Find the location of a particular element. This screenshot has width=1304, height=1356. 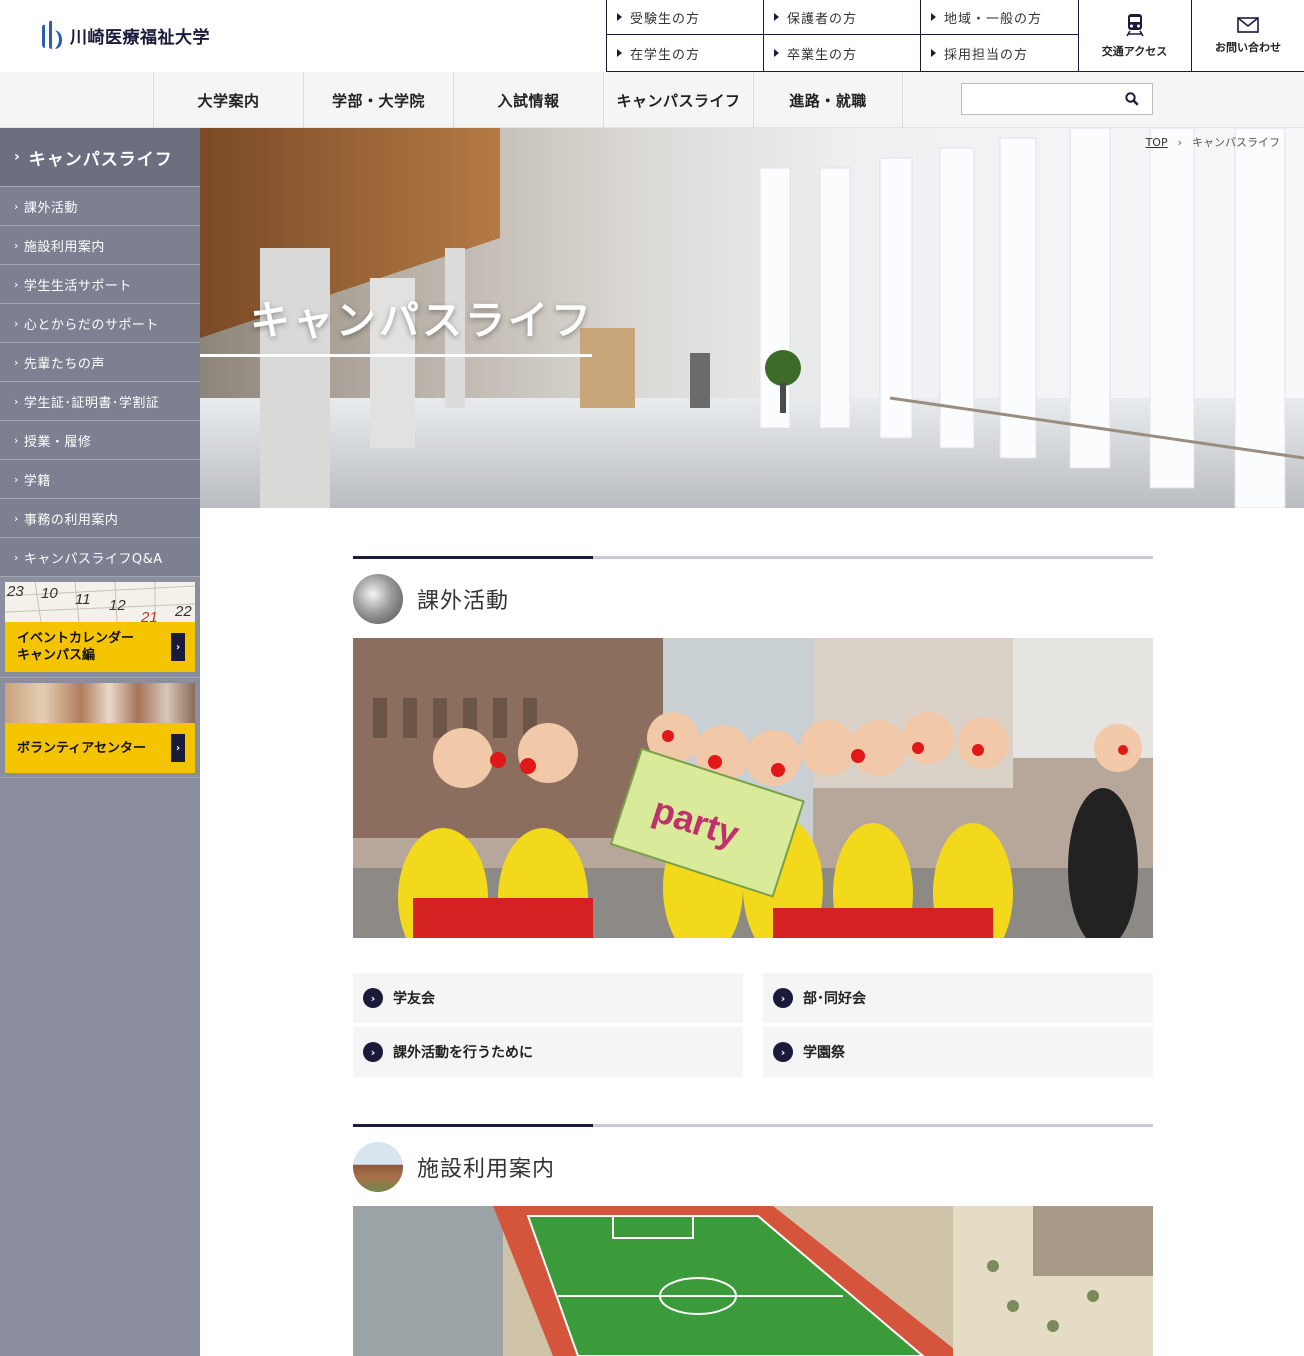

volunteer-center-label: ボランティアセンター › is located at coordinates (100, 748).